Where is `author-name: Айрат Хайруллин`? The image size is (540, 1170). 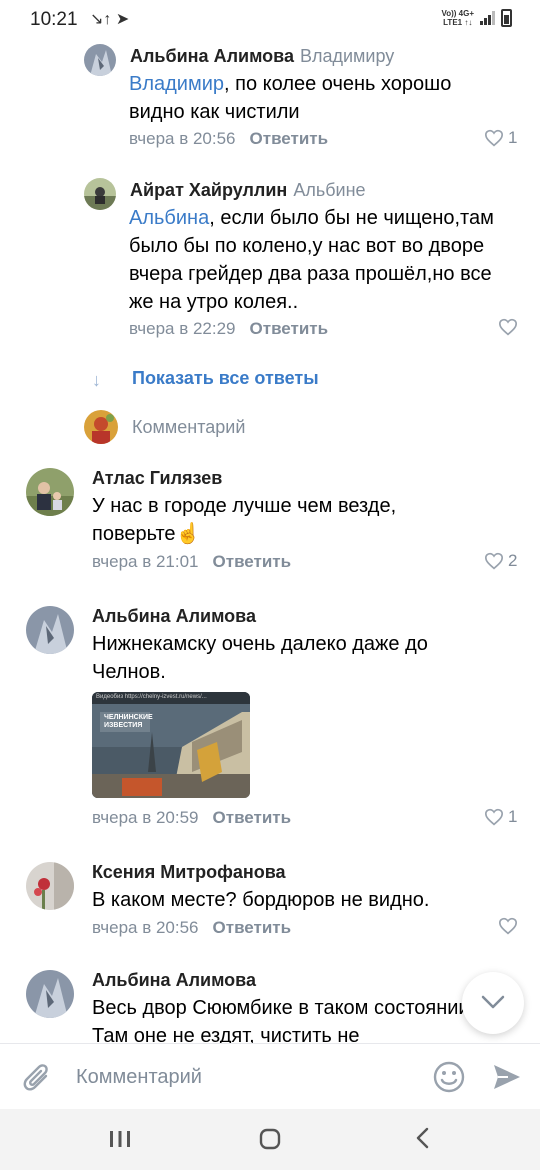
author-name: Айрат Хайруллин is located at coordinates (208, 190).